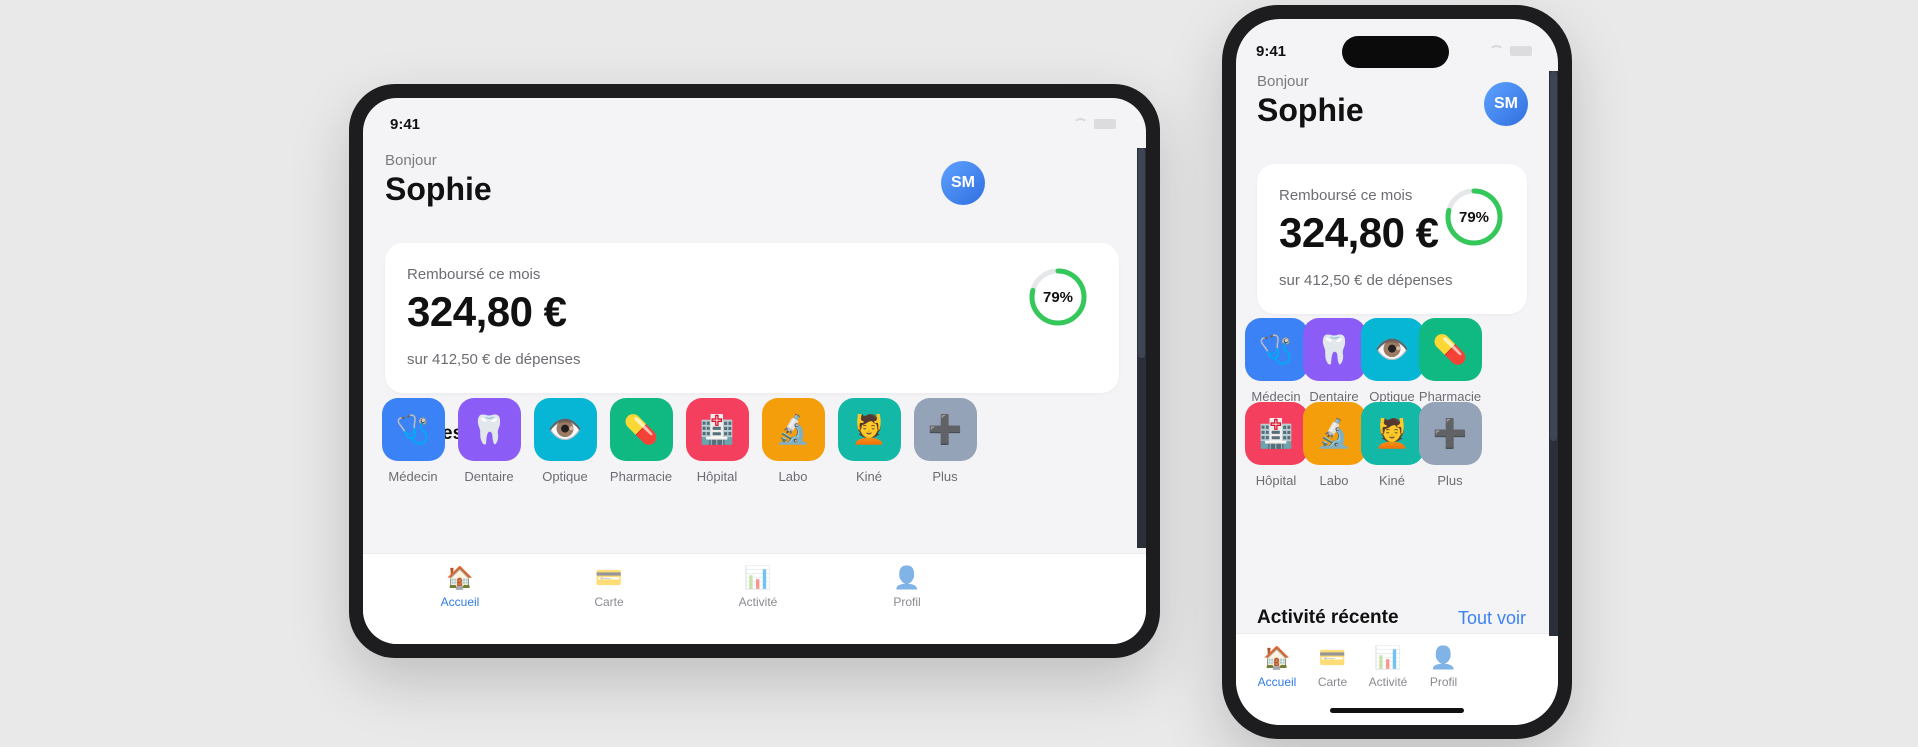 The width and height of the screenshot is (1918, 747). What do you see at coordinates (1328, 617) in the screenshot?
I see `recent-activity-title: Activité récente` at bounding box center [1328, 617].